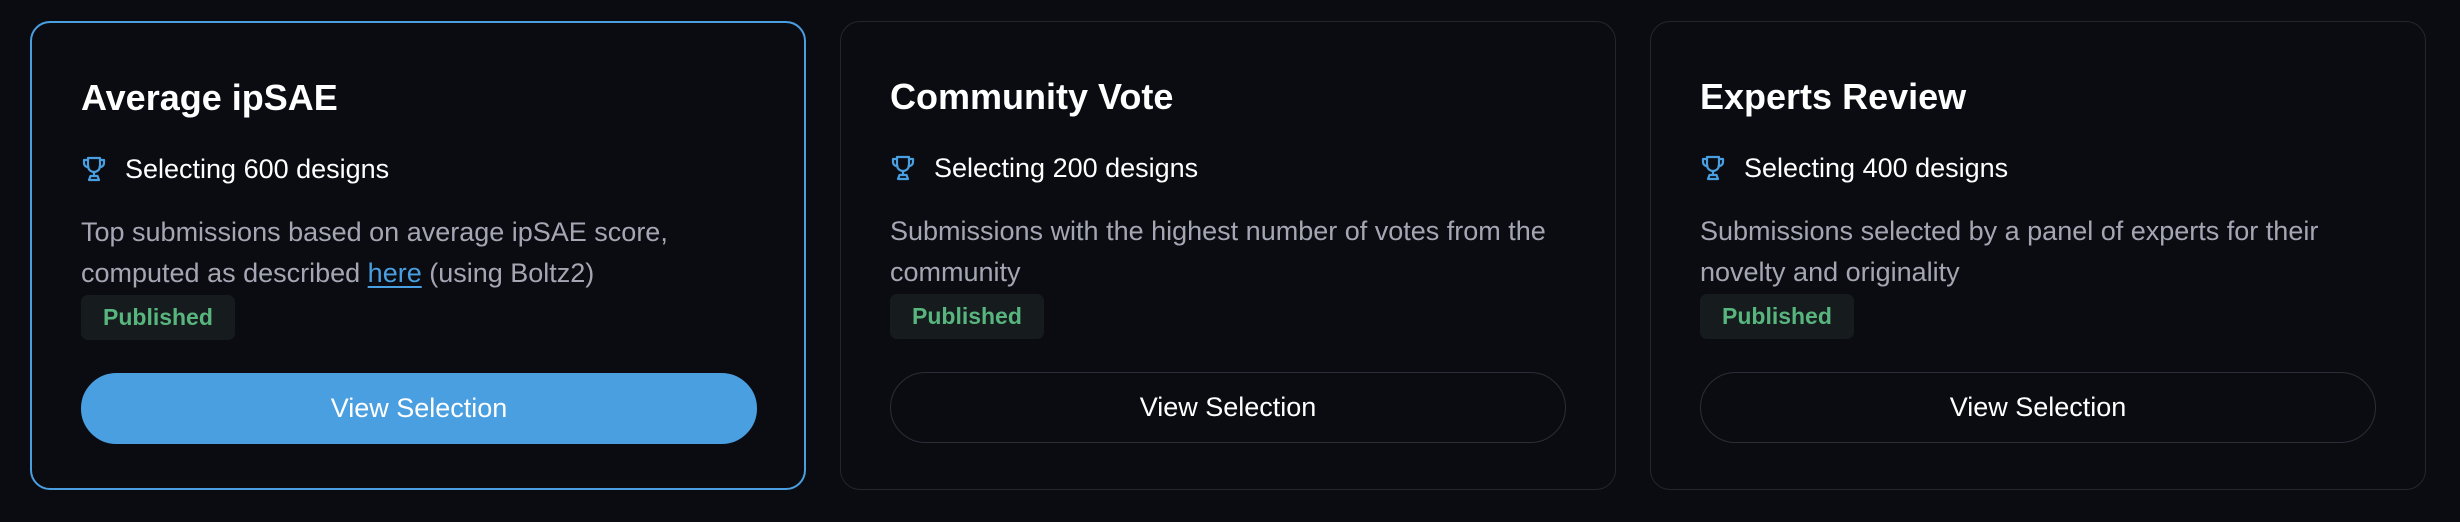 The height and width of the screenshot is (522, 2460). What do you see at coordinates (395, 273) in the screenshot?
I see `description-link: here` at bounding box center [395, 273].